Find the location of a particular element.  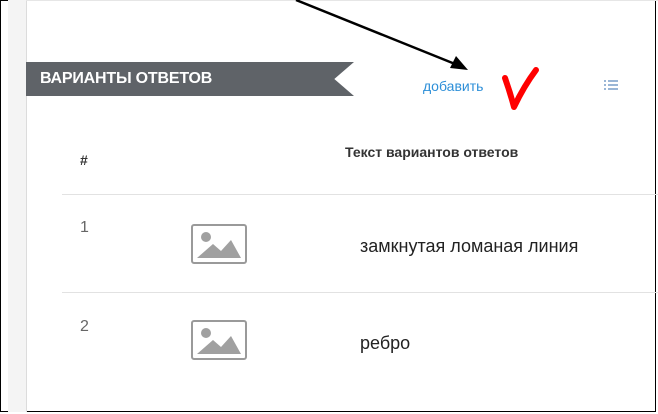

list-icon is located at coordinates (611, 86).